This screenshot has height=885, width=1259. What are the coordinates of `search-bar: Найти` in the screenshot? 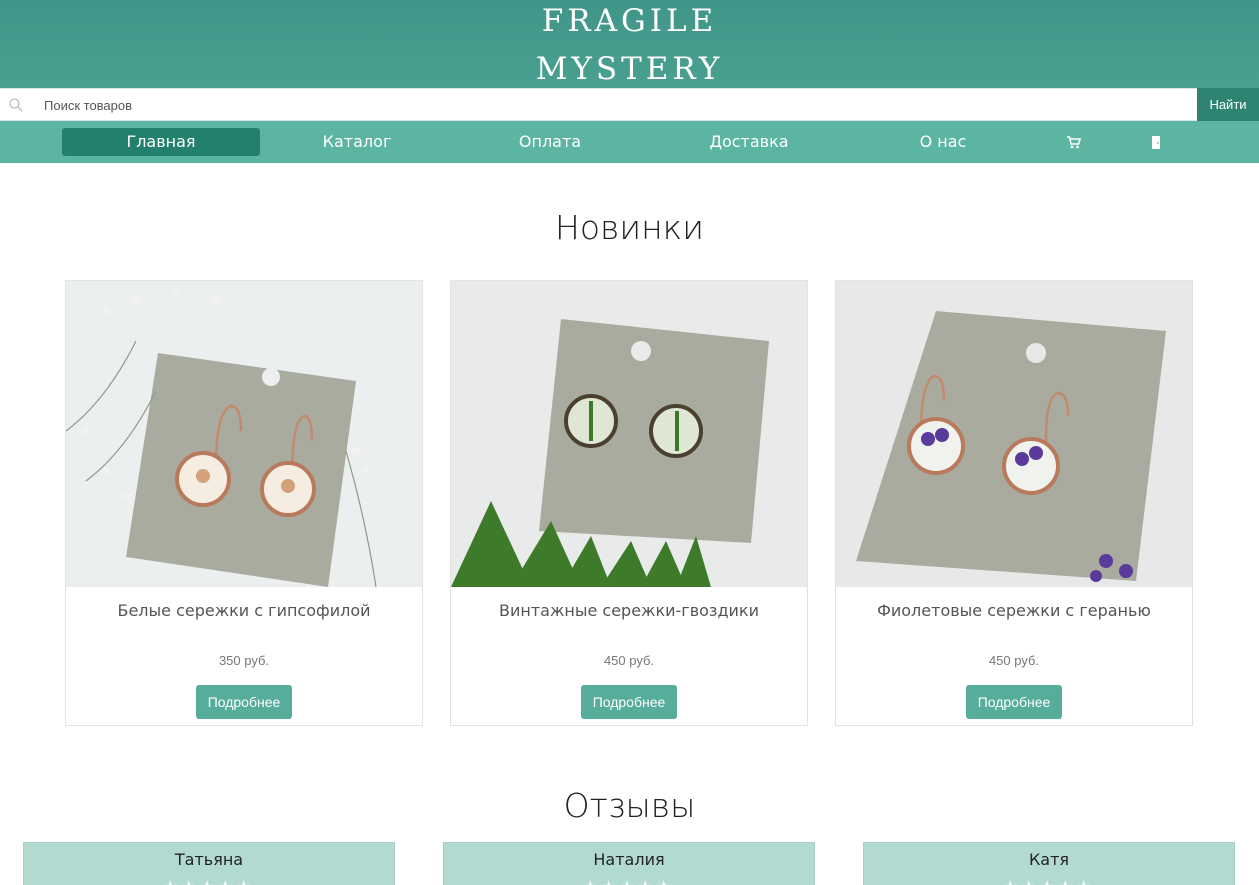 It's located at (629, 105).